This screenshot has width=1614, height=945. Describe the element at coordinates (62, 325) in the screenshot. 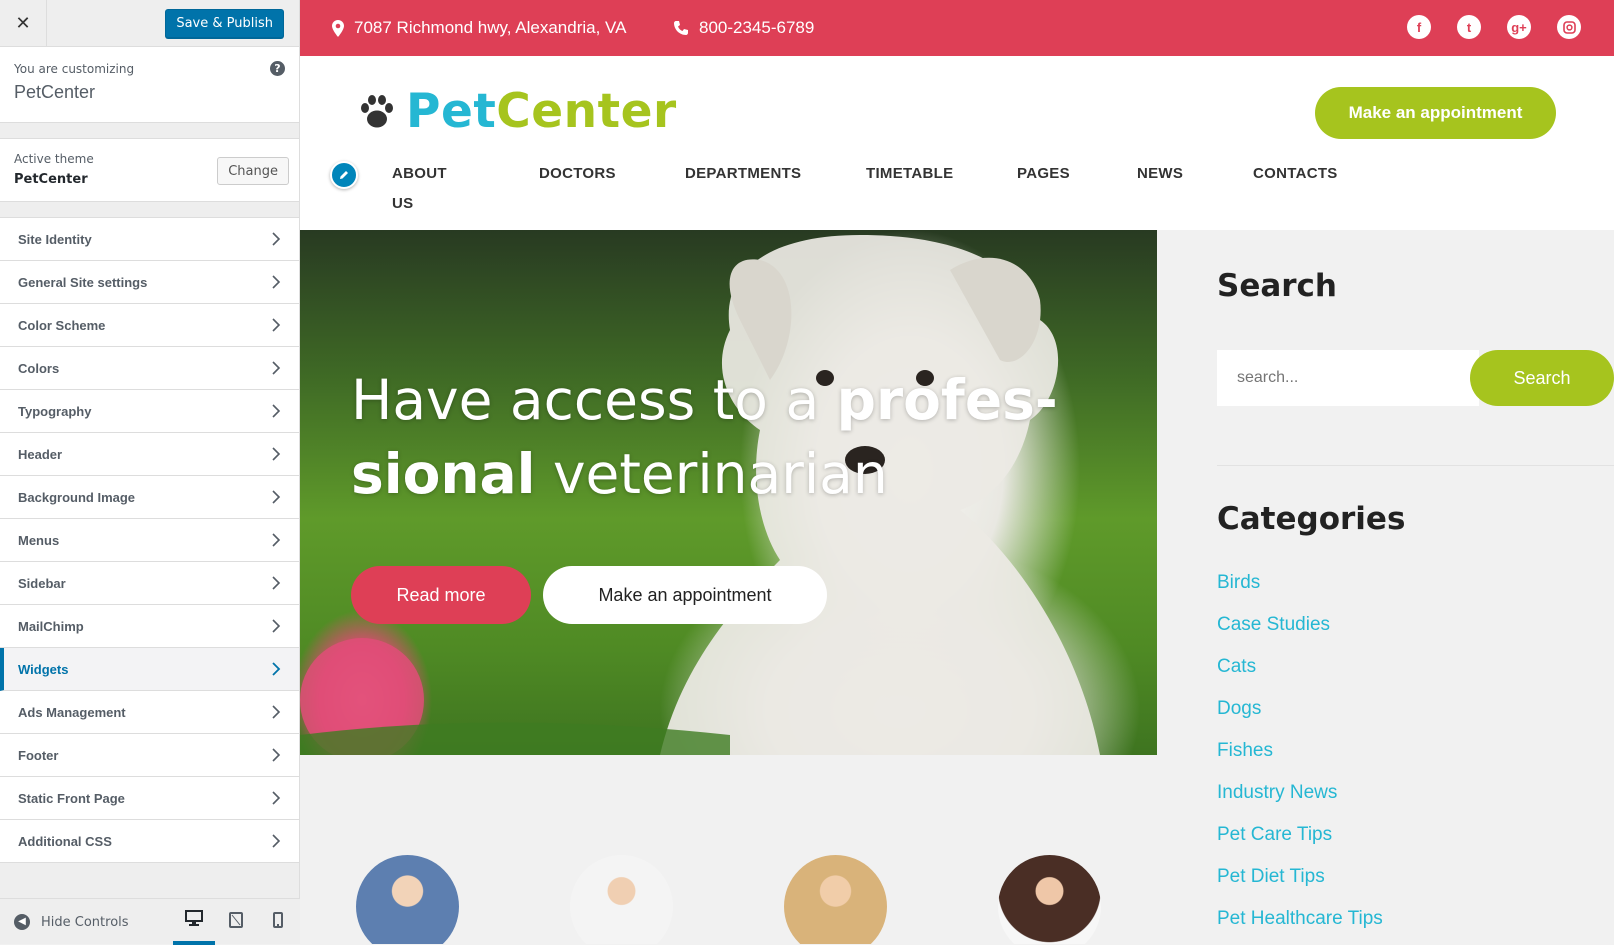

I see `section-label: Color Scheme` at that location.